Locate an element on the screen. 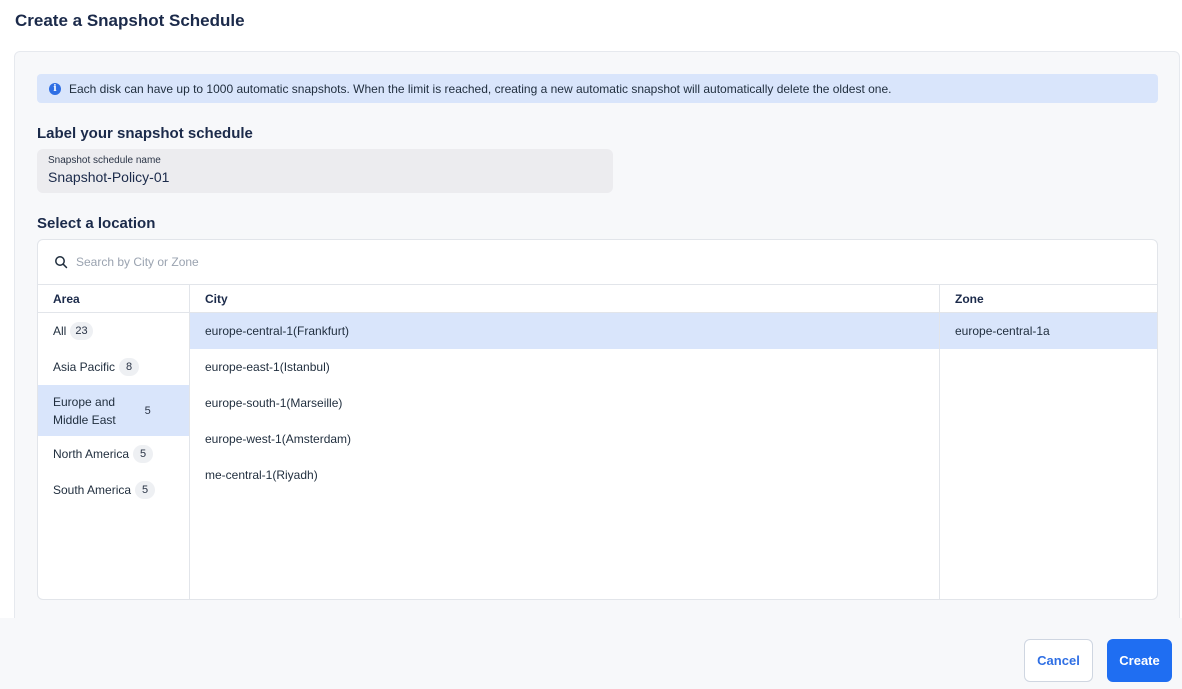 The width and height of the screenshot is (1182, 689). location-section-heading: Select a location is located at coordinates (96, 223).